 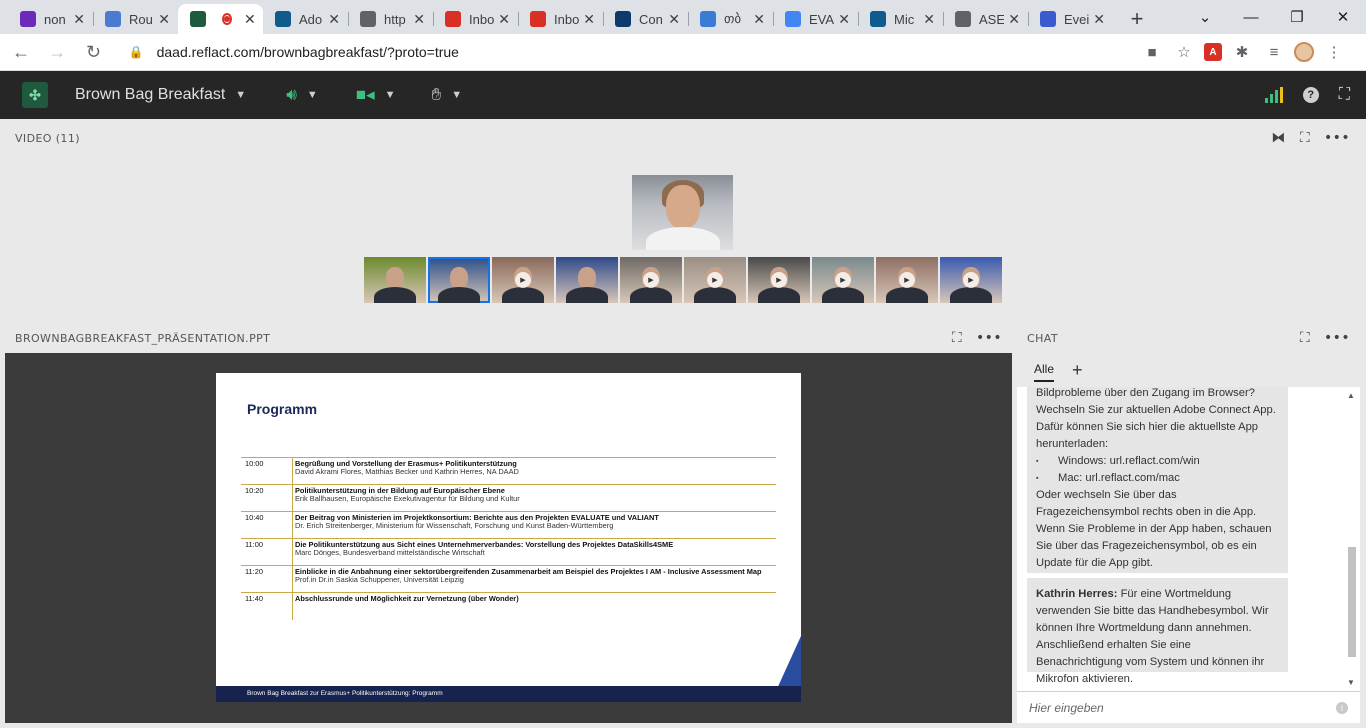 What do you see at coordinates (21, 52) in the screenshot?
I see `back-button: ←` at bounding box center [21, 52].